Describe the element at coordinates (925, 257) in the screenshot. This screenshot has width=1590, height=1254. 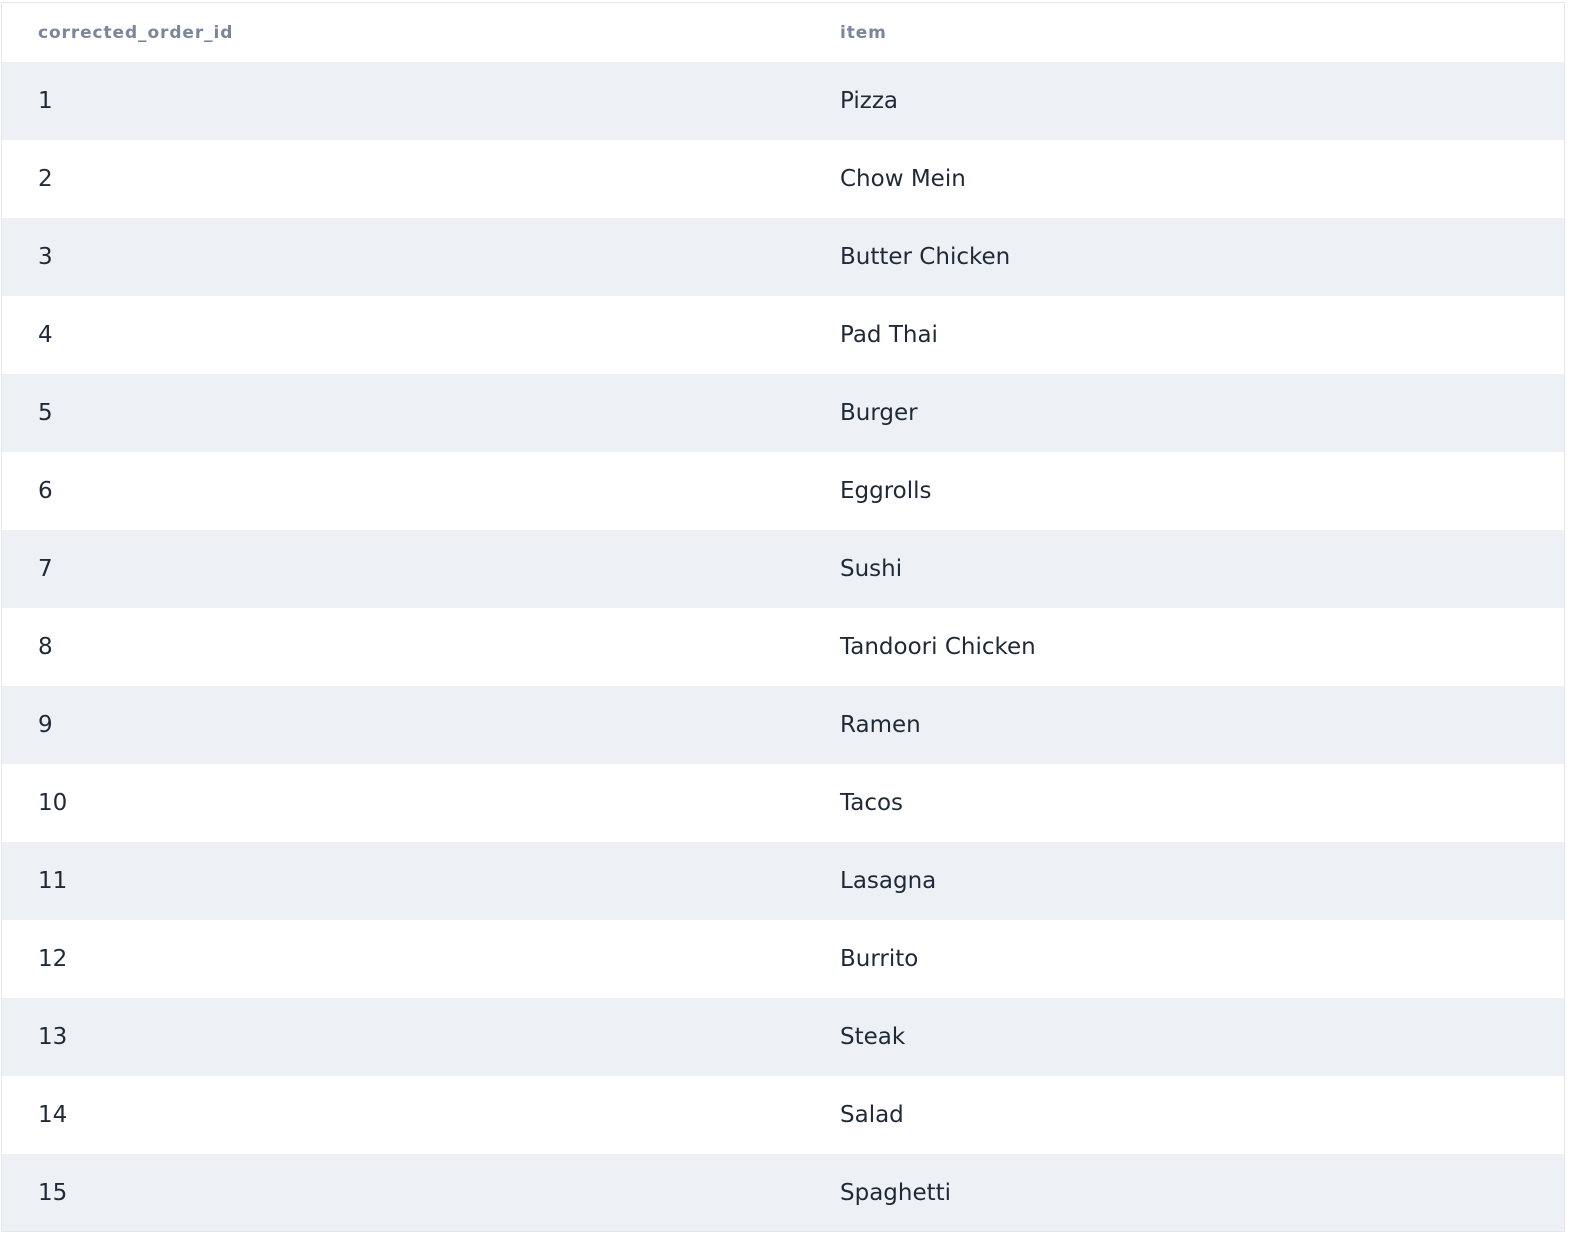
I see `cell-item: Butter Chicken` at that location.